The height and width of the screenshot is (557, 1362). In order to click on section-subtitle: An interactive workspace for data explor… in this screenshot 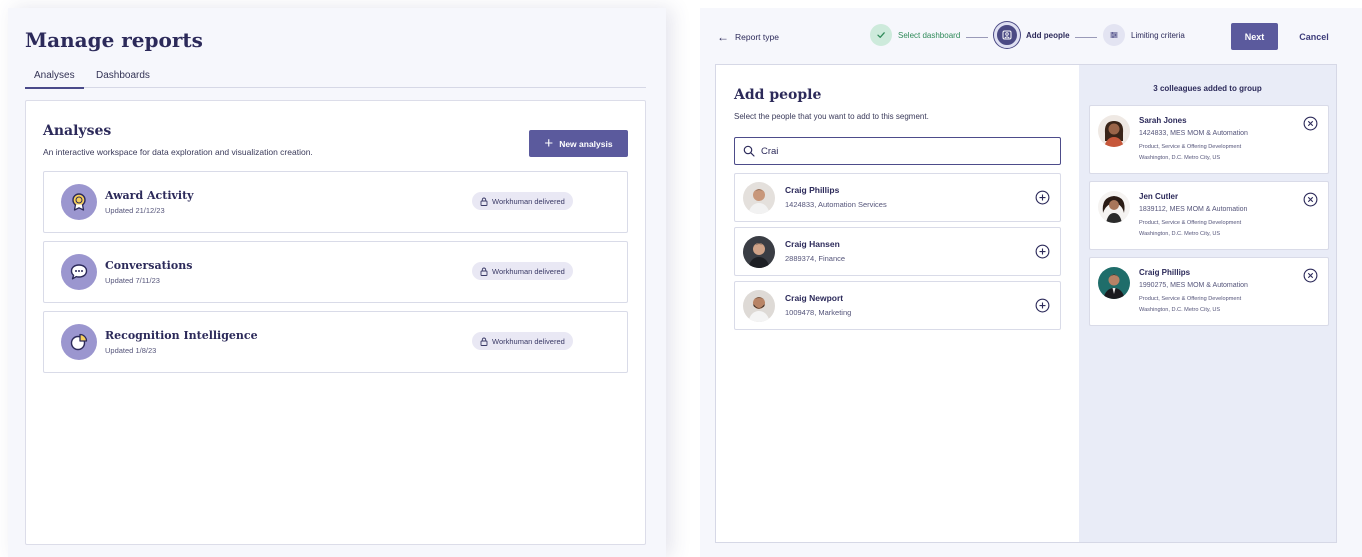, I will do `click(178, 152)`.